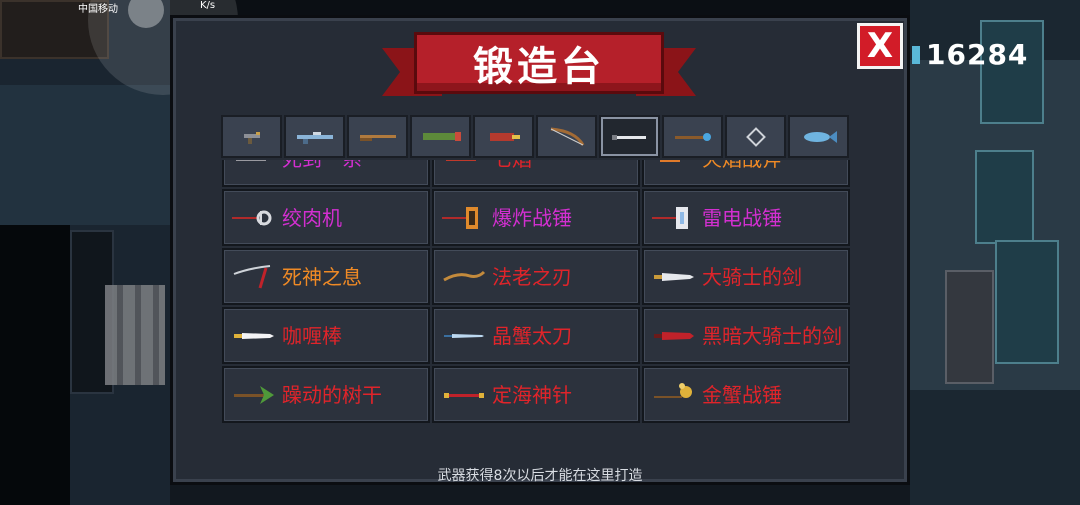 This screenshot has height=505, width=1080. I want to click on weapon-card: 雷电战锤, so click(746, 217).